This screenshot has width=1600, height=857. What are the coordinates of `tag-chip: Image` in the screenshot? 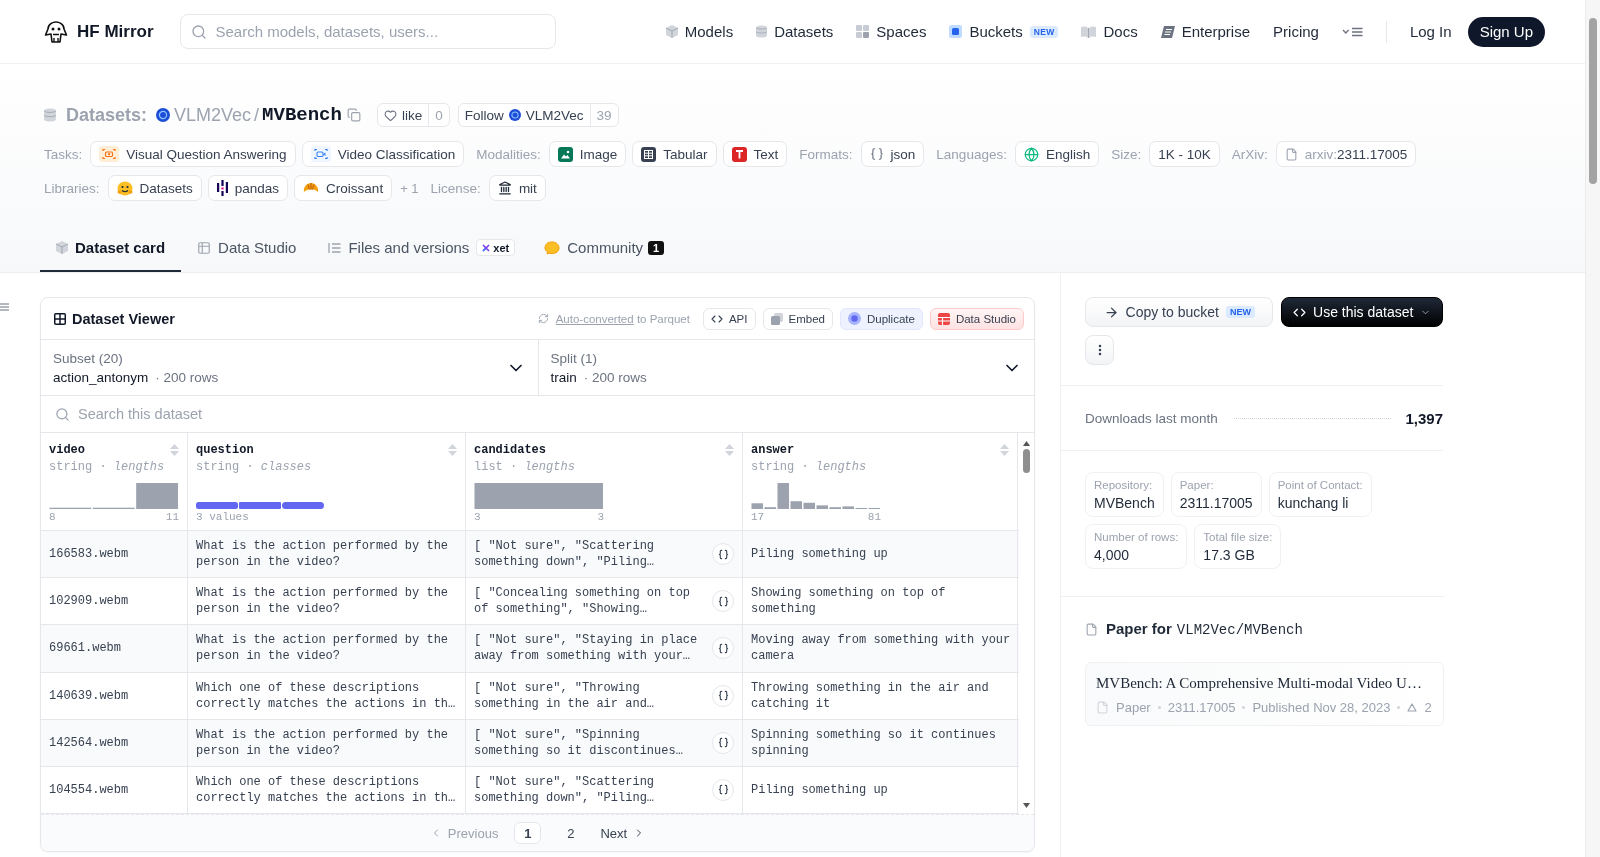 It's located at (587, 154).